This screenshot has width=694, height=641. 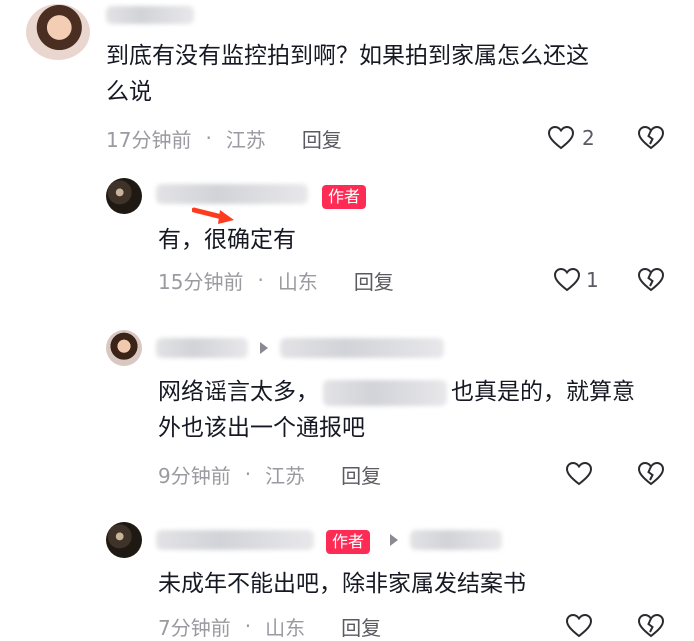 I want to click on comment-text-part: 也真是的，就算意, so click(x=543, y=392).